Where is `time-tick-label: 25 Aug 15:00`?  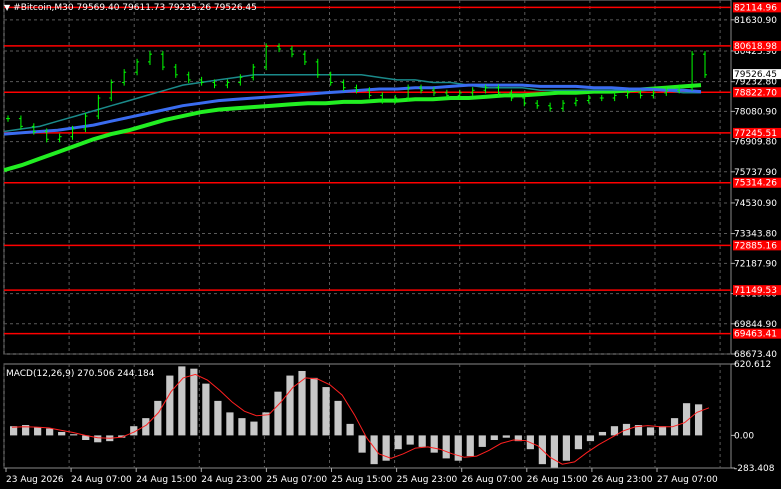
time-tick-label: 25 Aug 15:00 is located at coordinates (361, 480).